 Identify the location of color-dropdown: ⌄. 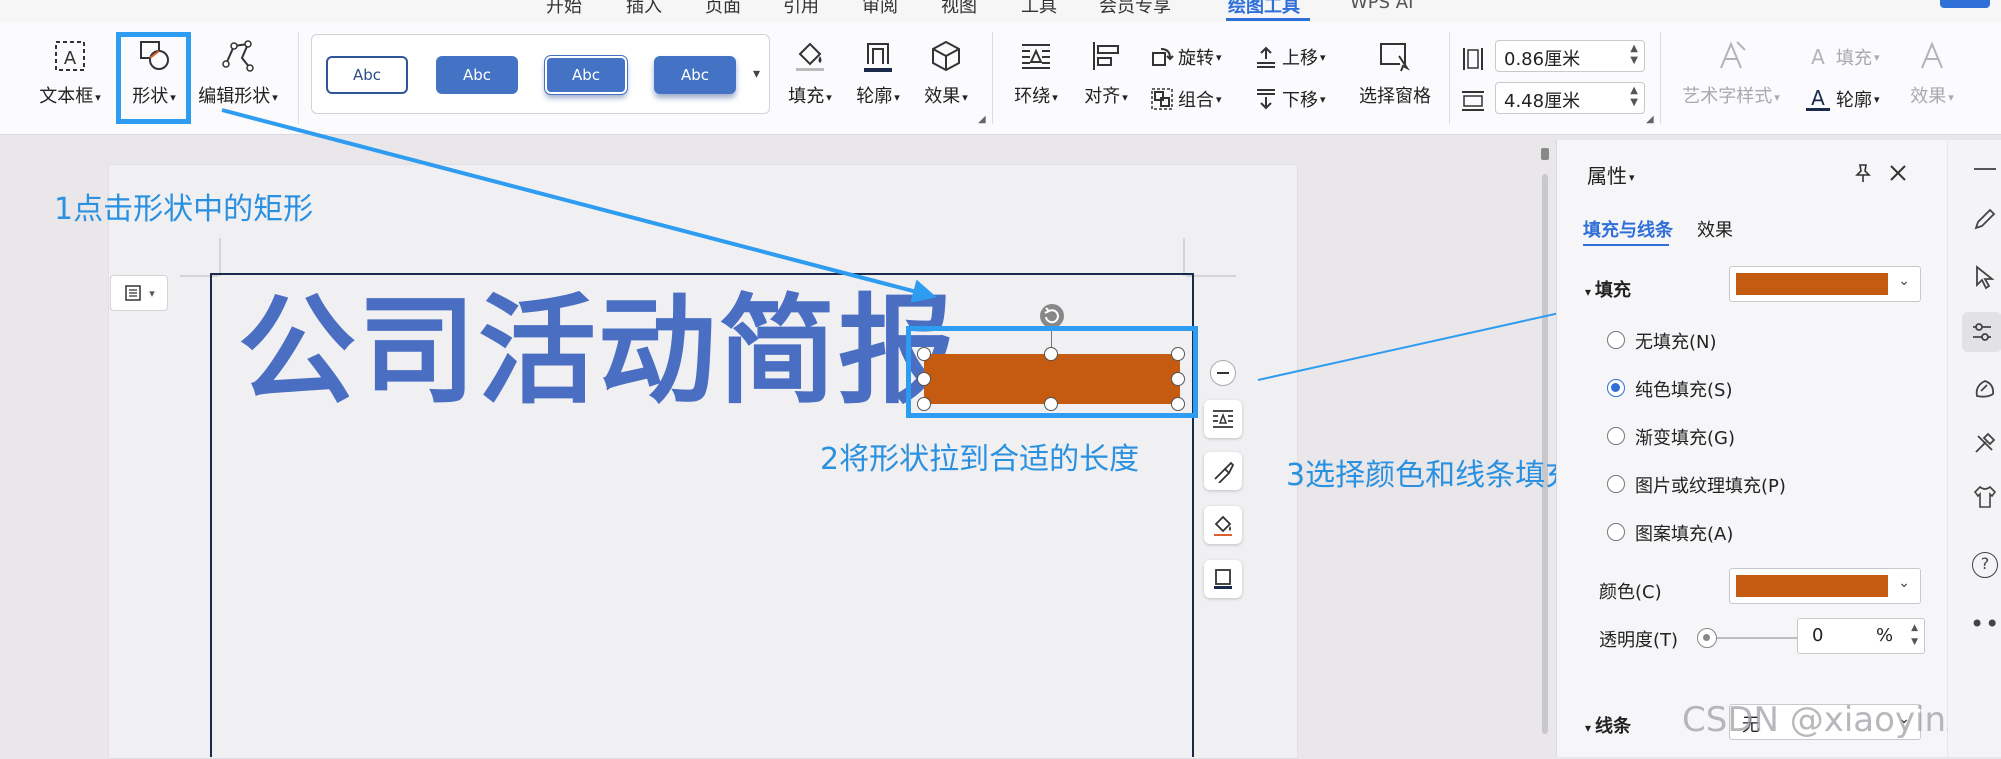
(1825, 586).